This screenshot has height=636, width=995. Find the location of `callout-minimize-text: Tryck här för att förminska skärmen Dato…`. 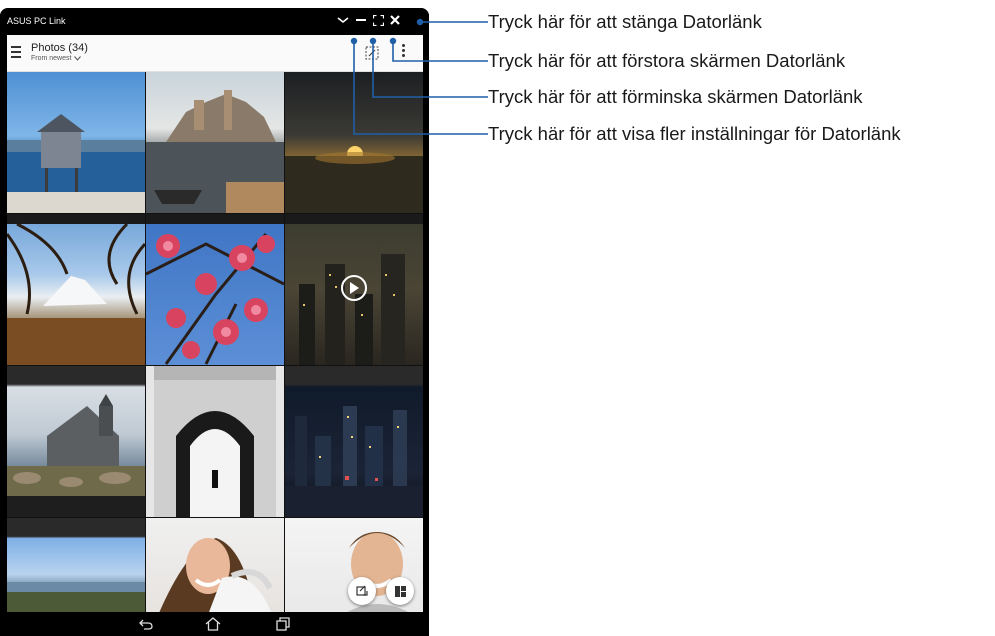

callout-minimize-text: Tryck här för att förminska skärmen Dato… is located at coordinates (675, 96).